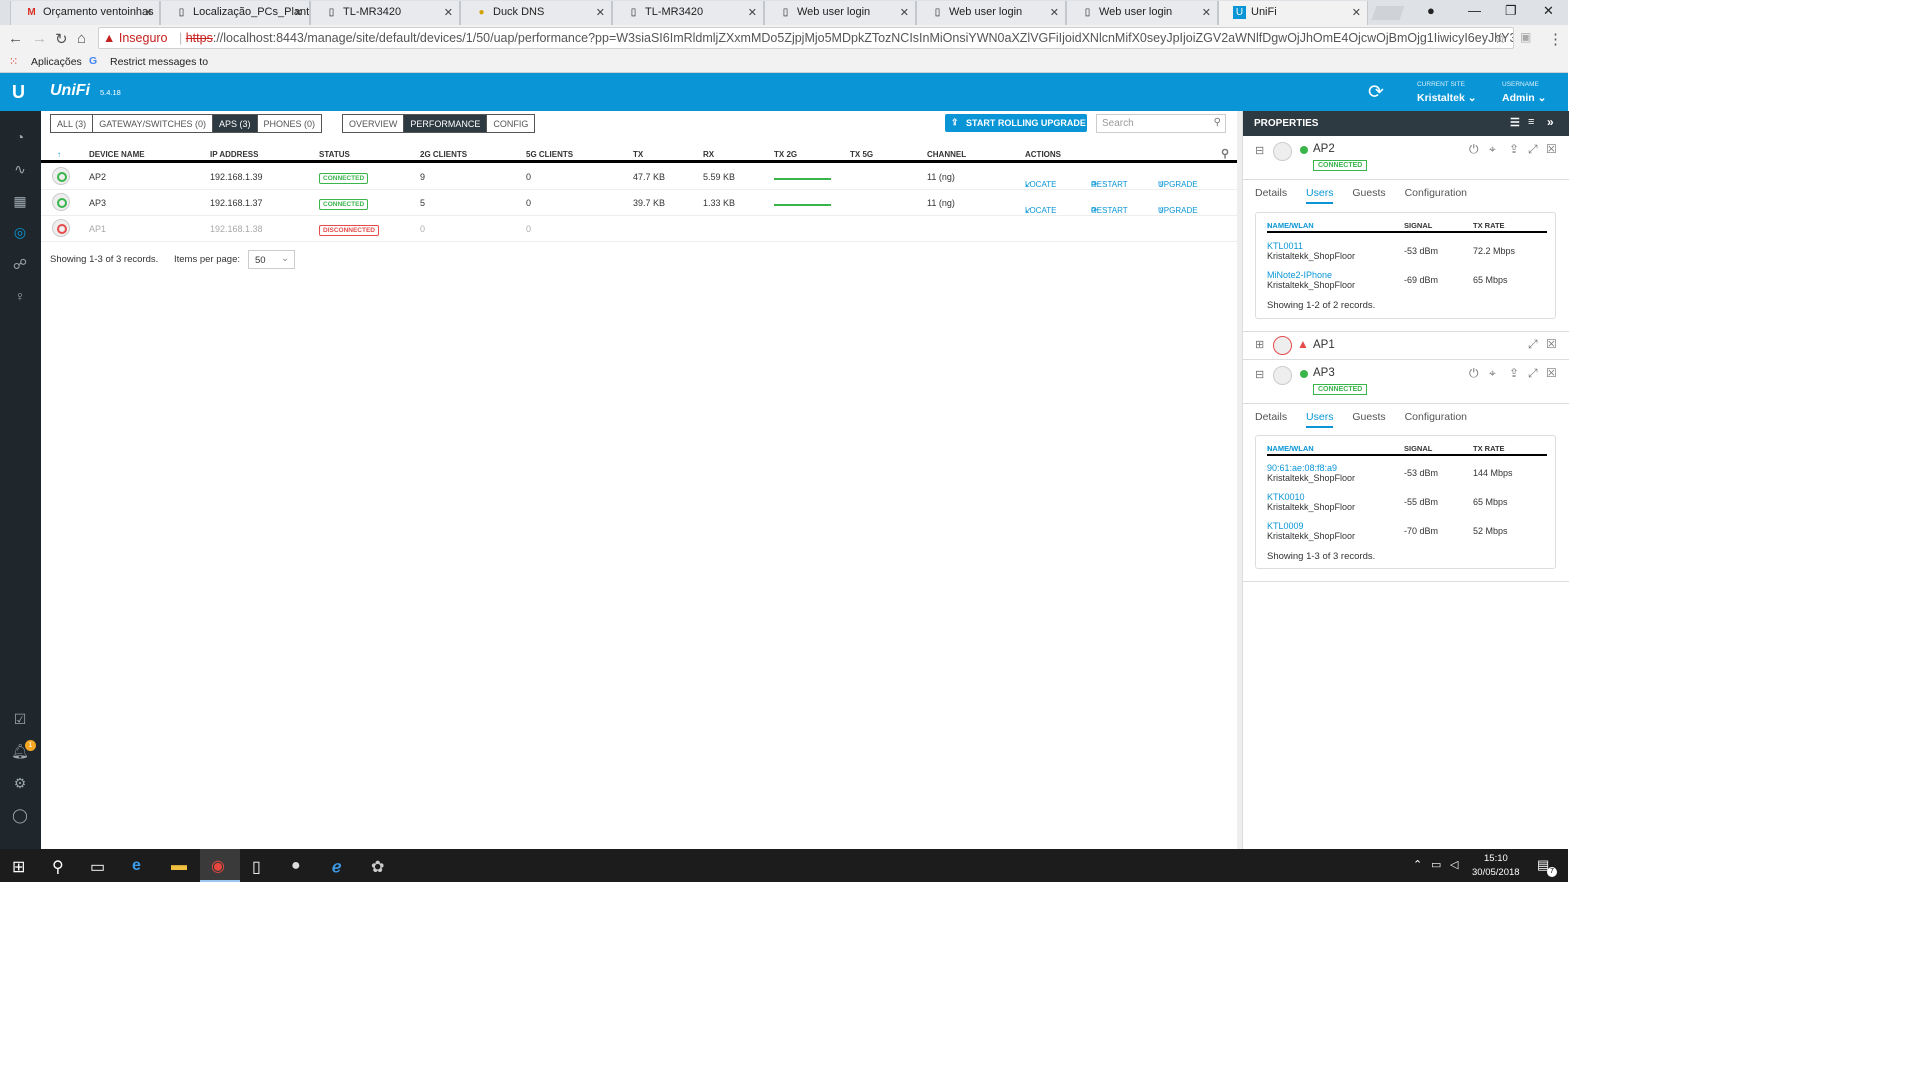 The height and width of the screenshot is (1080, 1920). I want to click on col-tx-2g: TX 2G, so click(785, 154).